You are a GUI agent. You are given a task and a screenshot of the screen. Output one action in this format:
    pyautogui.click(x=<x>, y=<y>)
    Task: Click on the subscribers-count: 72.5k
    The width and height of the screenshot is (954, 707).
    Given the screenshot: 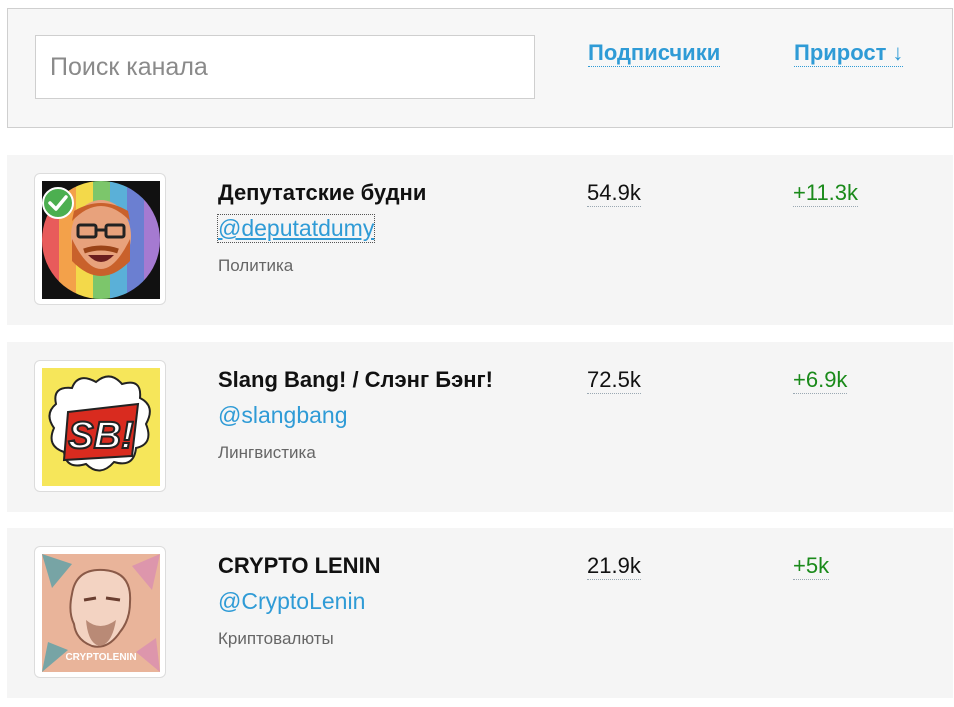 What is the action you would take?
    pyautogui.click(x=614, y=380)
    